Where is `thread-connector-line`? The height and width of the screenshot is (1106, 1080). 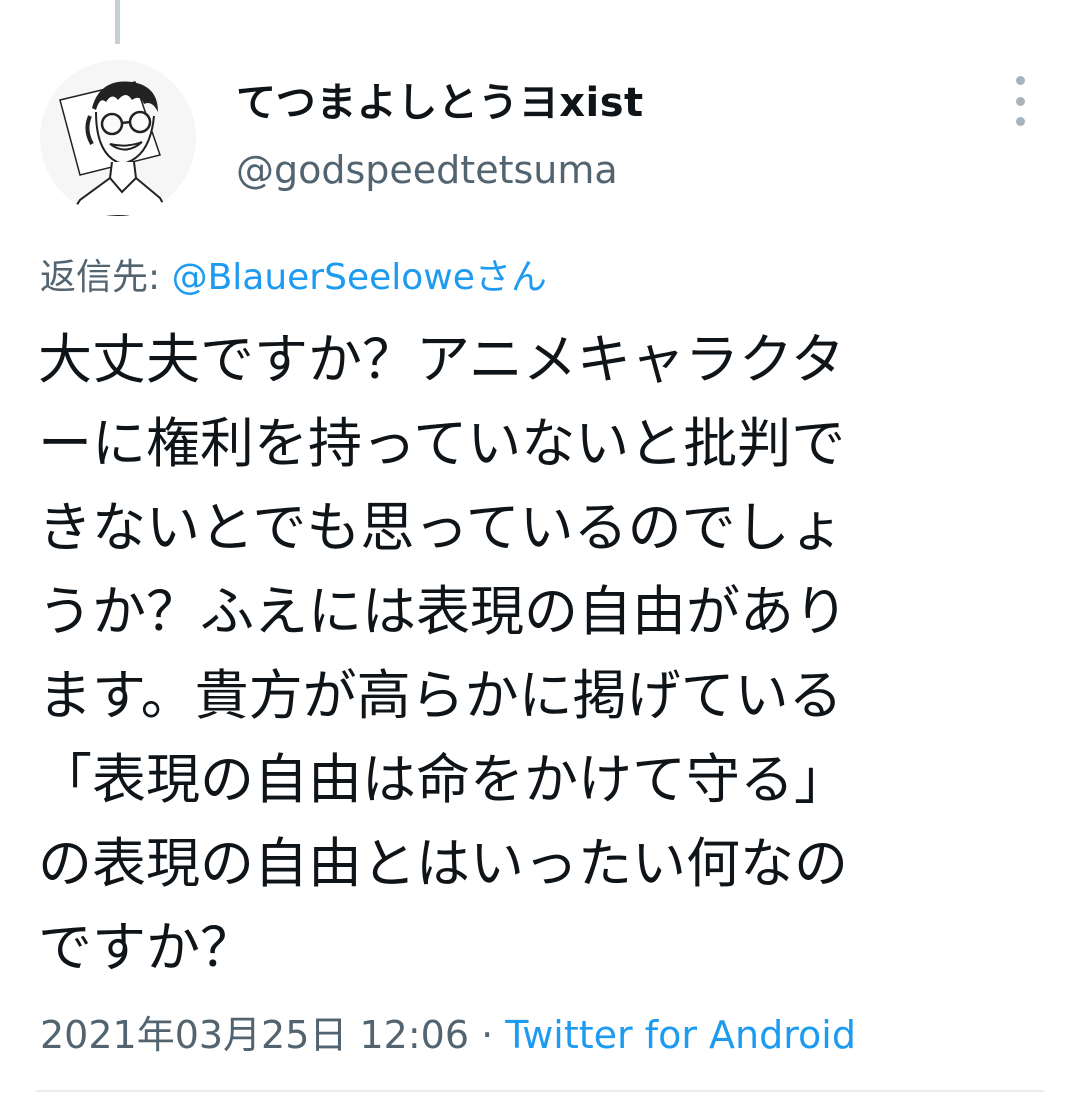 thread-connector-line is located at coordinates (117, 22).